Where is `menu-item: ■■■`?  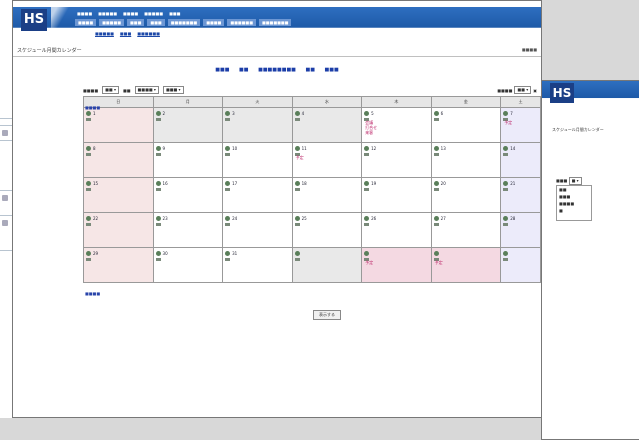 menu-item: ■■■ is located at coordinates (174, 13).